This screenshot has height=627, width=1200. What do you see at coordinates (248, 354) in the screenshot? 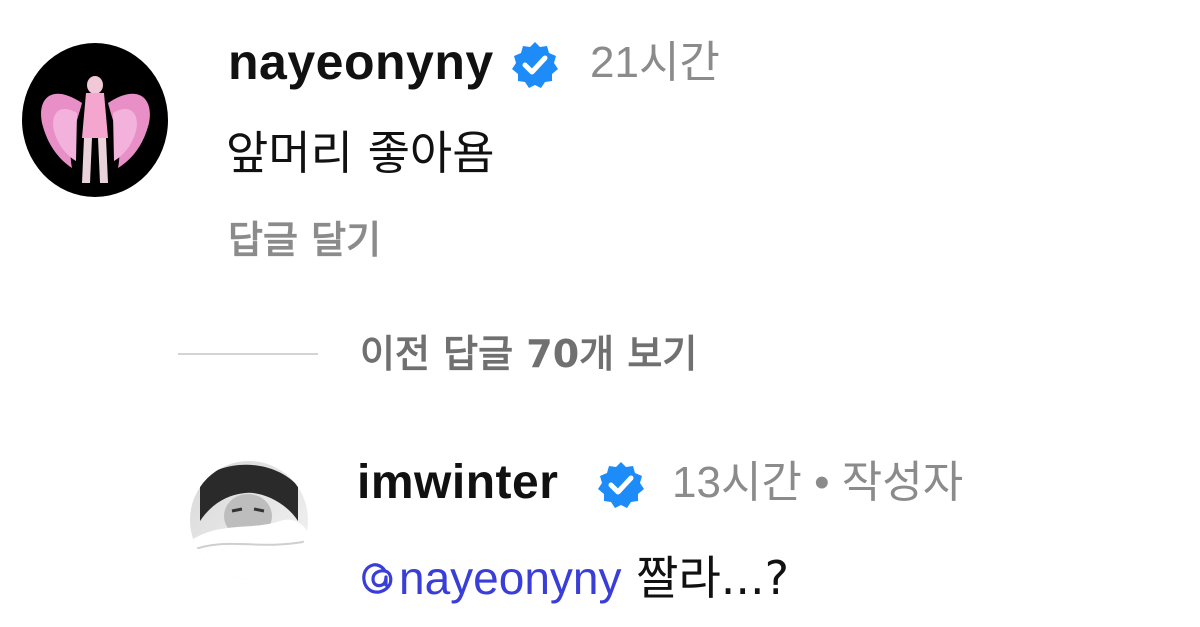
I see `replies-divider` at bounding box center [248, 354].